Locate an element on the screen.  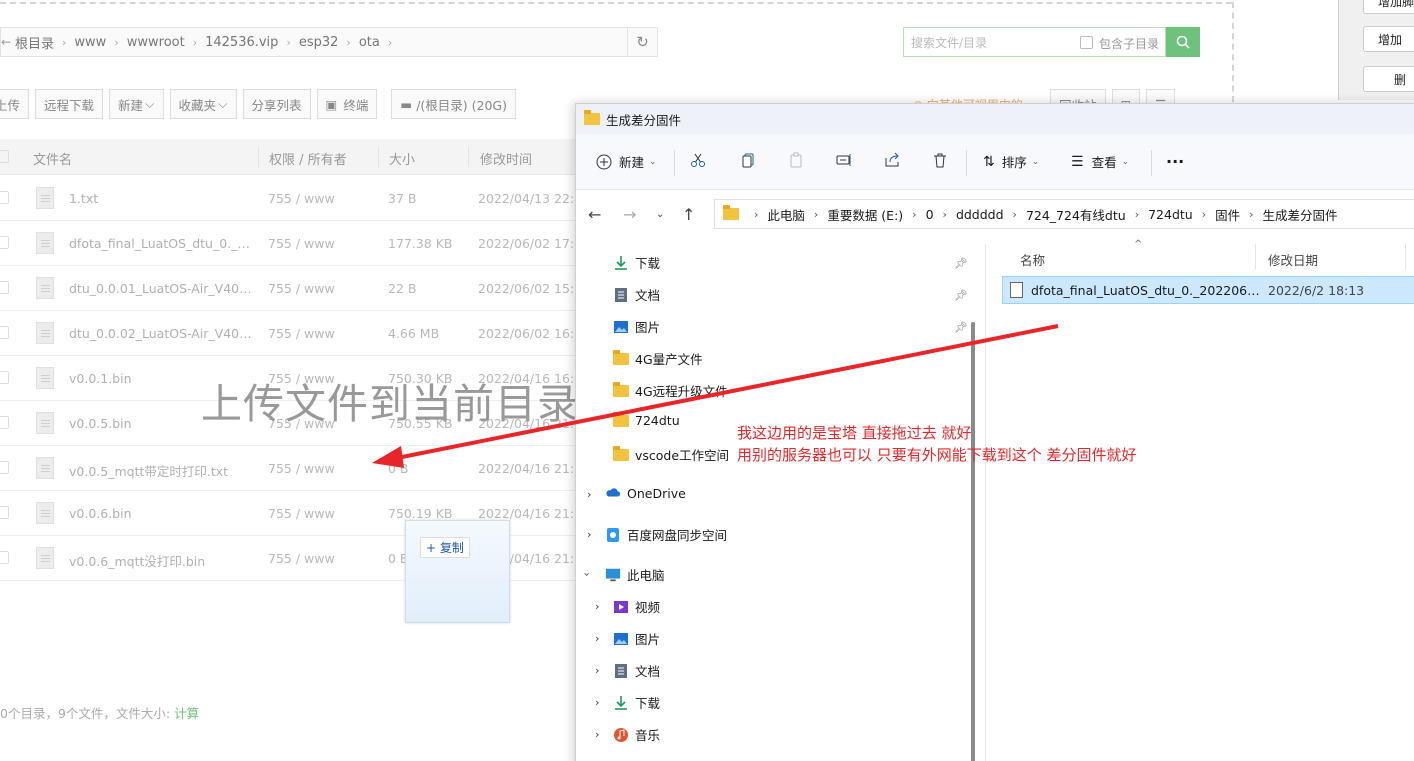
breadcrumb-item: www is located at coordinates (90, 42).